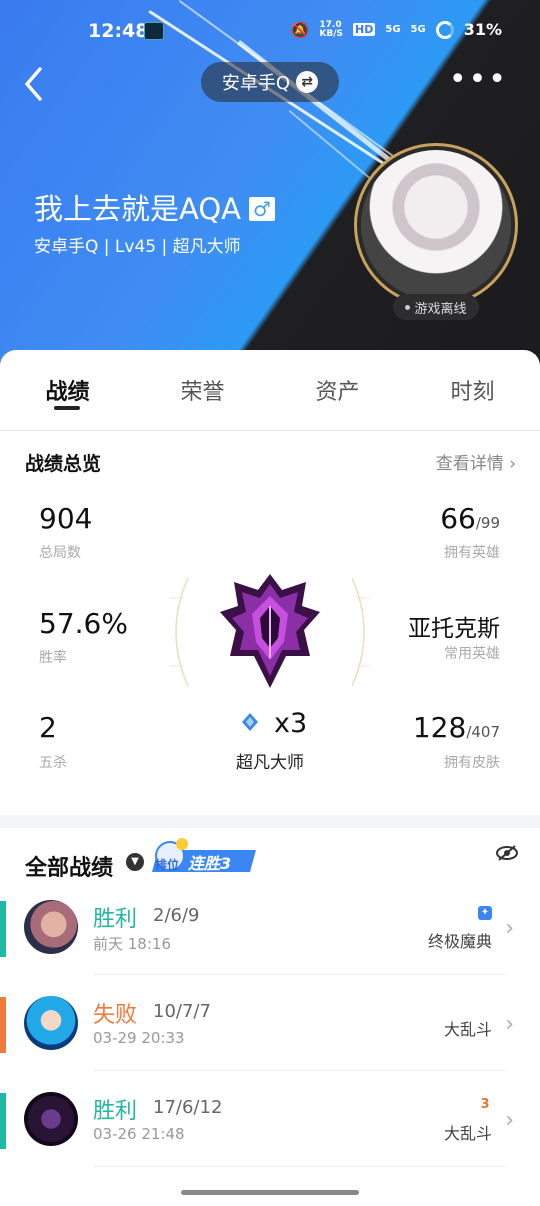 The width and height of the screenshot is (540, 1206). What do you see at coordinates (37, 83) in the screenshot?
I see `back-icon` at bounding box center [37, 83].